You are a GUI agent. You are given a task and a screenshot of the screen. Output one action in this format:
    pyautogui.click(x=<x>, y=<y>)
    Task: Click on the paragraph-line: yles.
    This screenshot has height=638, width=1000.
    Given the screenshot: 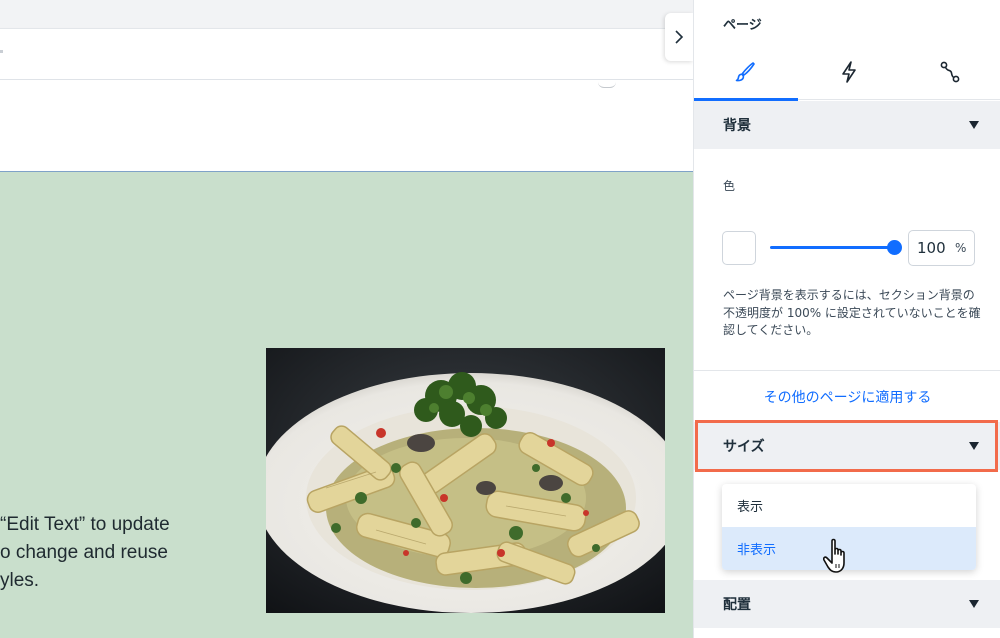 What is the action you would take?
    pyautogui.click(x=20, y=580)
    